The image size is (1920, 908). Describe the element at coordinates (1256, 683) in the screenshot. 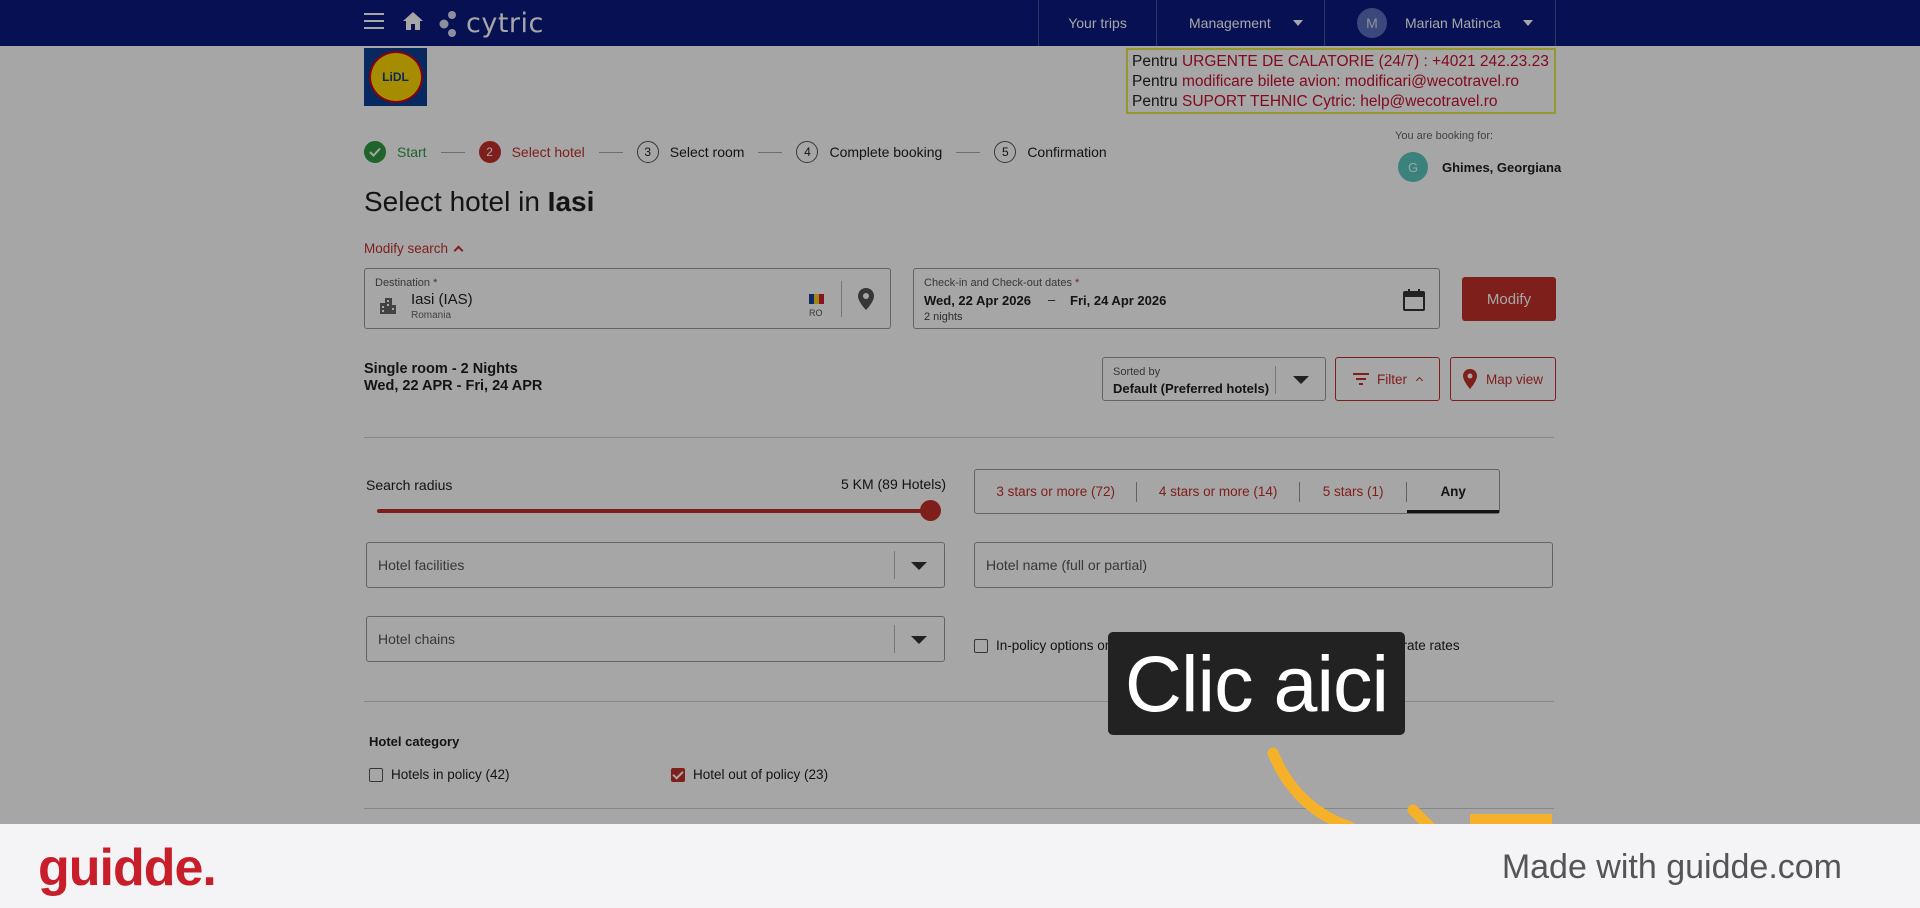

I see `tutorial-callout: Clic aici` at that location.